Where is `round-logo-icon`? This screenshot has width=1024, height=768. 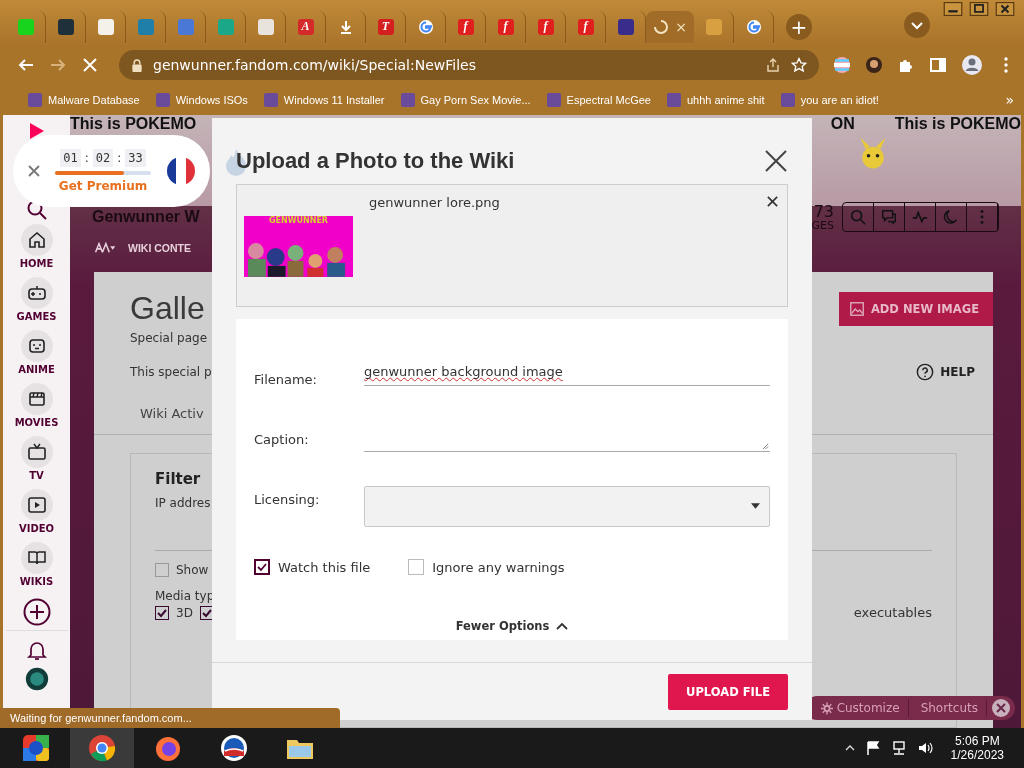
round-logo-icon is located at coordinates (234, 748).